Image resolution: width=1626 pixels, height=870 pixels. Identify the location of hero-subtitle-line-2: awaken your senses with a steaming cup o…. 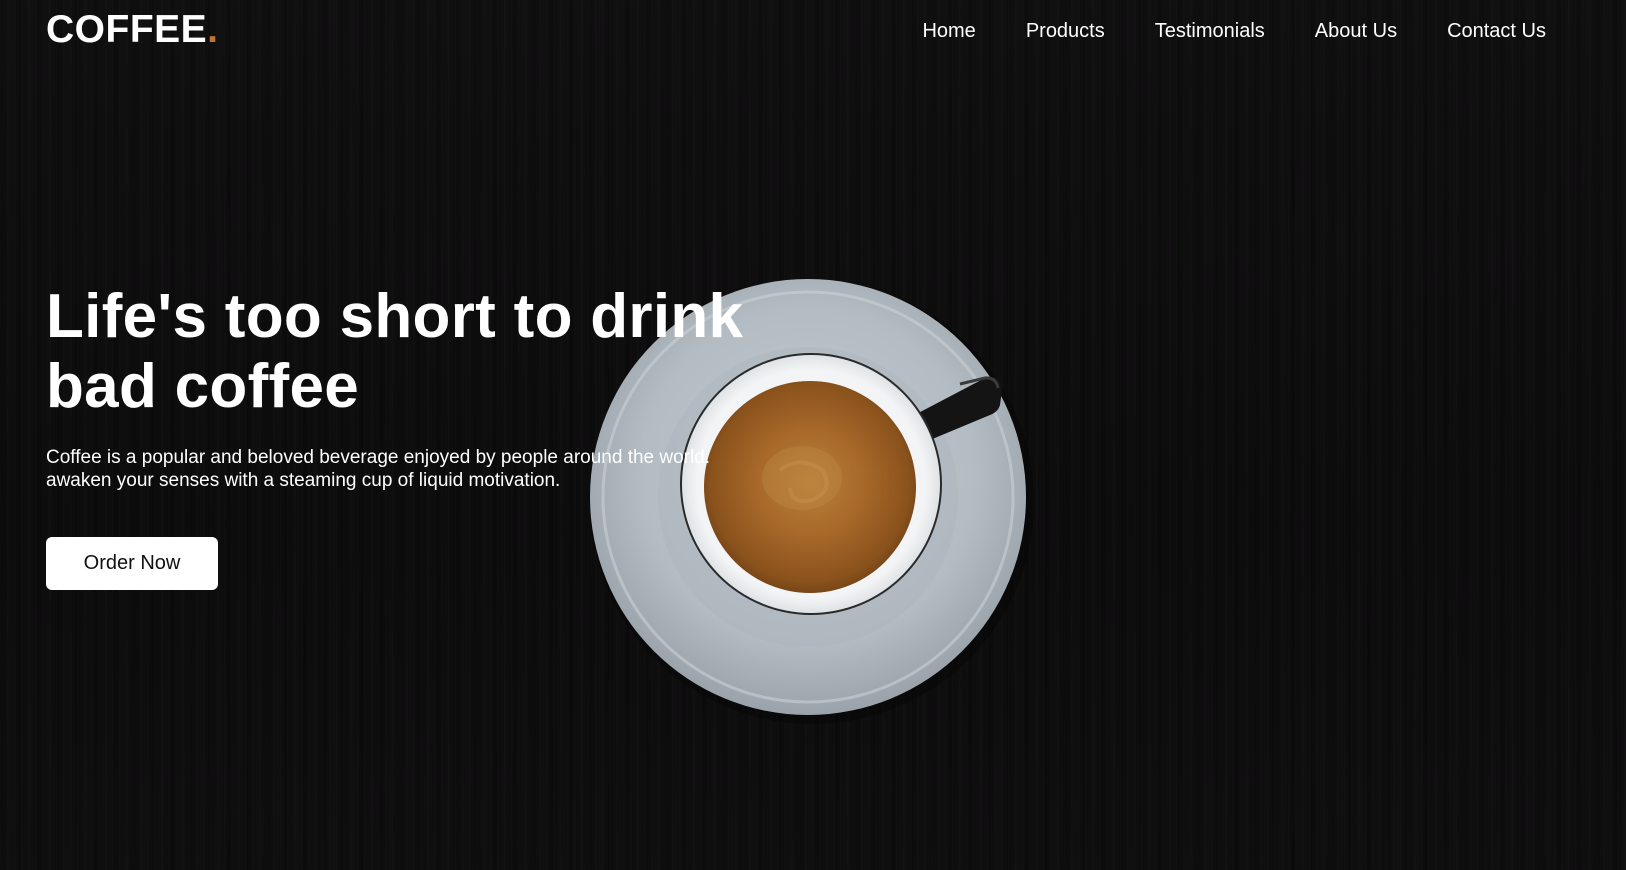
(303, 480).